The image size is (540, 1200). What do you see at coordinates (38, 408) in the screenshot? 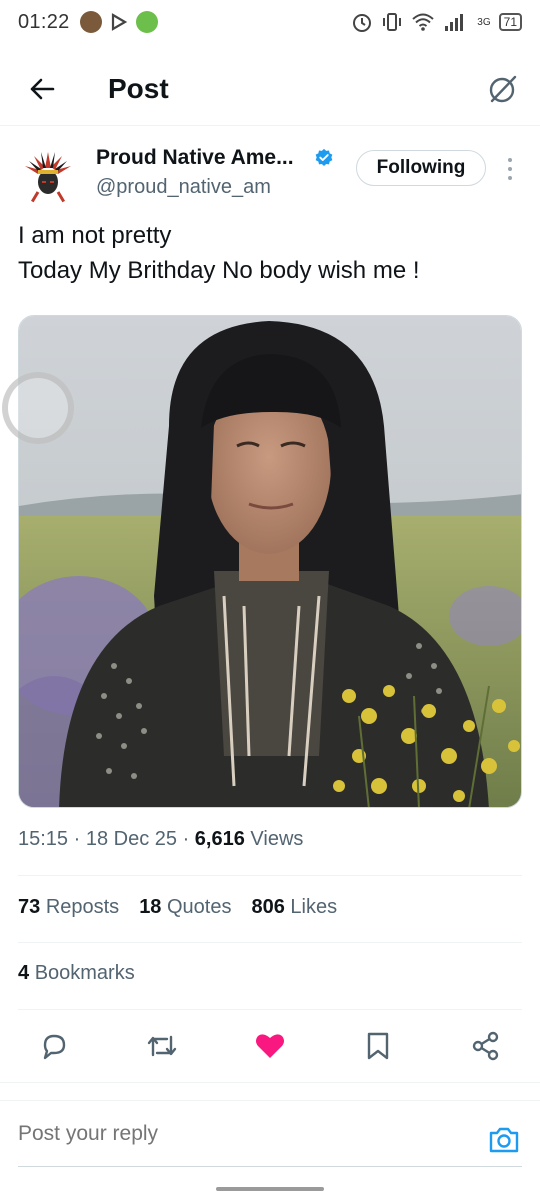
I see `loading-spinner` at bounding box center [38, 408].